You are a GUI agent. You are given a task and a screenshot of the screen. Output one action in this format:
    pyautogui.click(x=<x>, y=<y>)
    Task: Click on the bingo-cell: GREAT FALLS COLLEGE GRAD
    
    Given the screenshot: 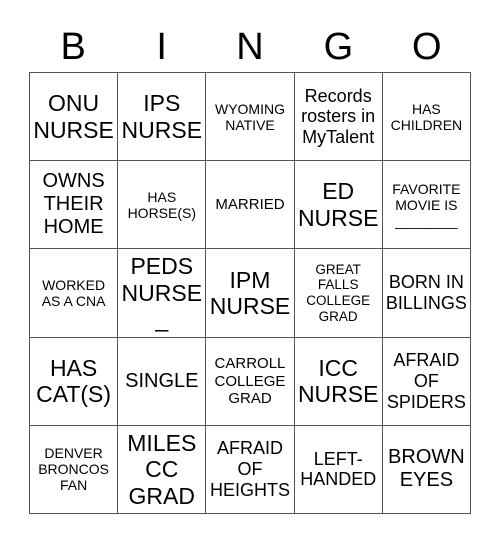 What is the action you would take?
    pyautogui.click(x=338, y=293)
    